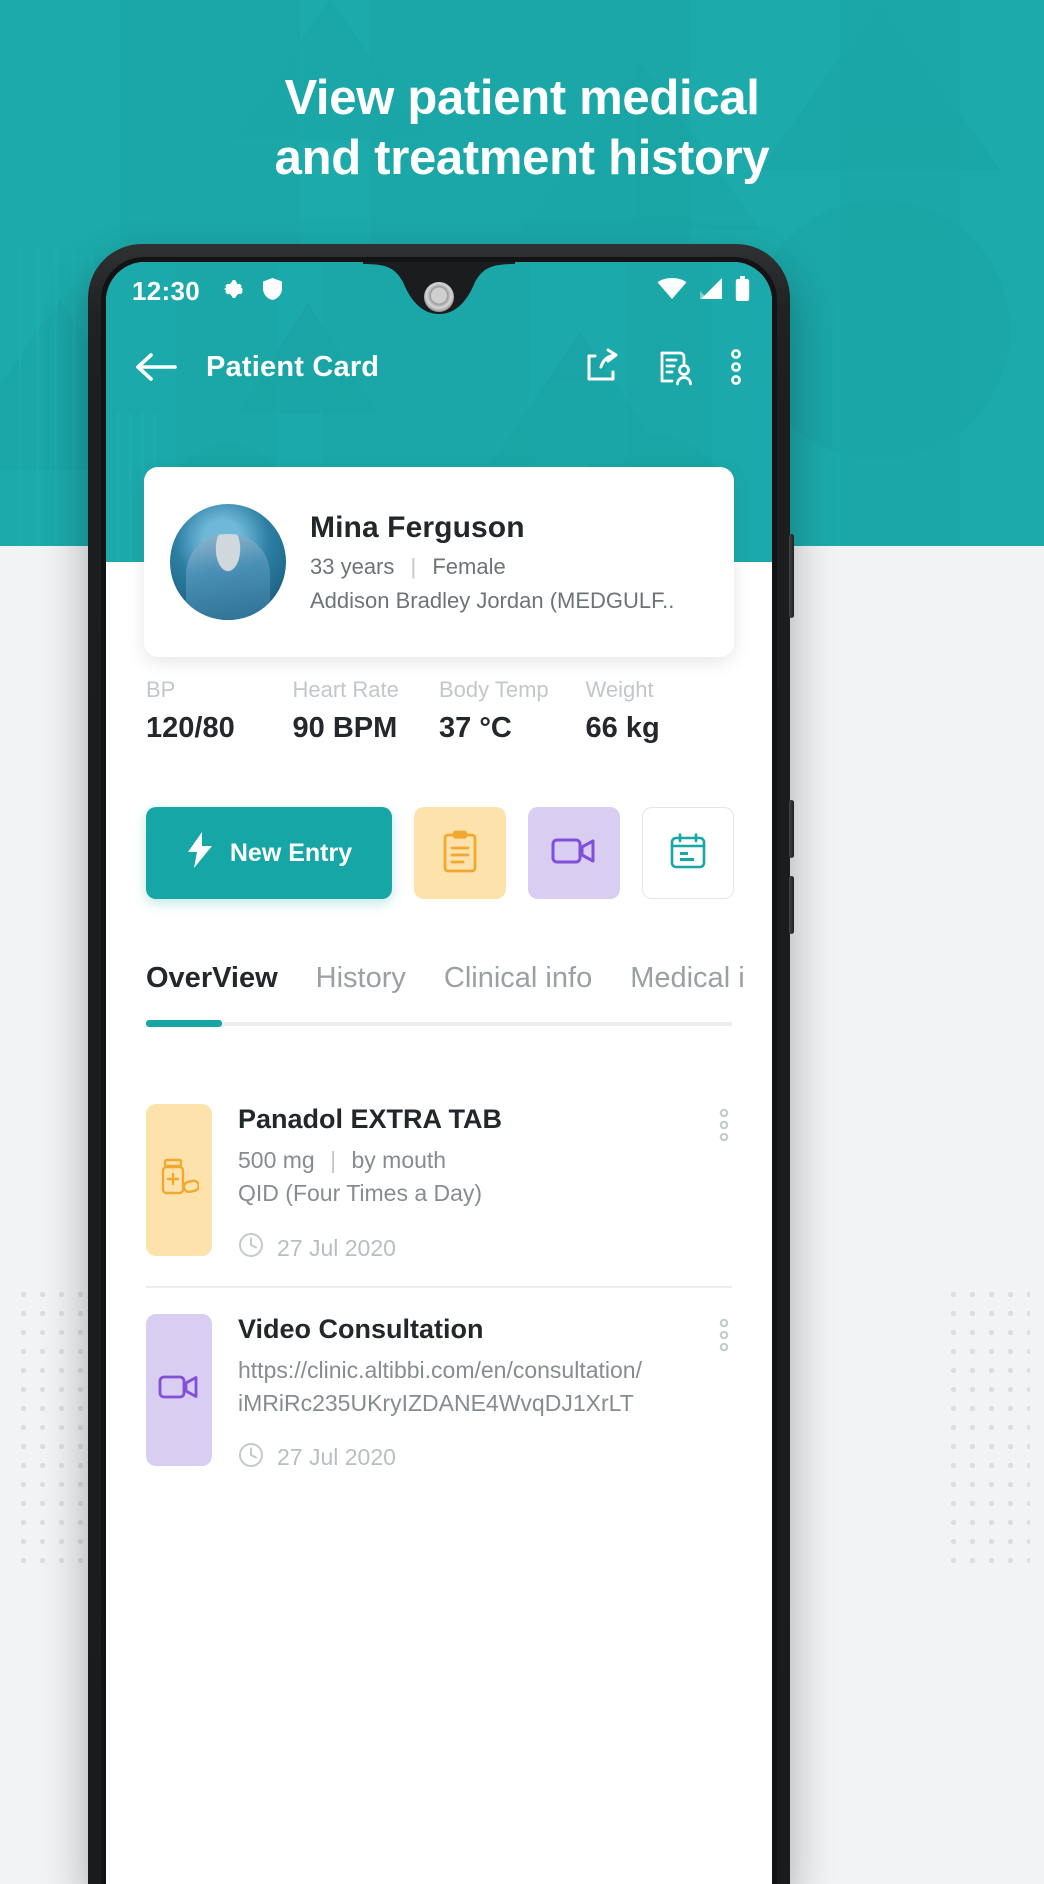 This screenshot has height=1884, width=1044. Describe the element at coordinates (742, 291) in the screenshot. I see `battery-icon` at that location.